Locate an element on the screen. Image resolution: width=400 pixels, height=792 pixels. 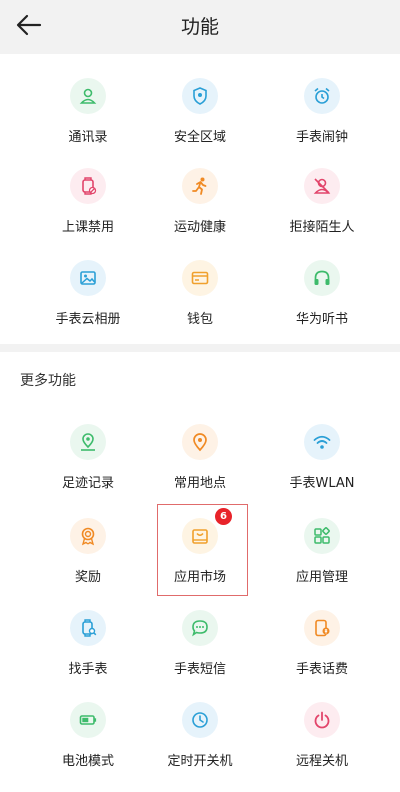
watch-wlan-item: 手表WLAN is located at coordinates (322, 457).